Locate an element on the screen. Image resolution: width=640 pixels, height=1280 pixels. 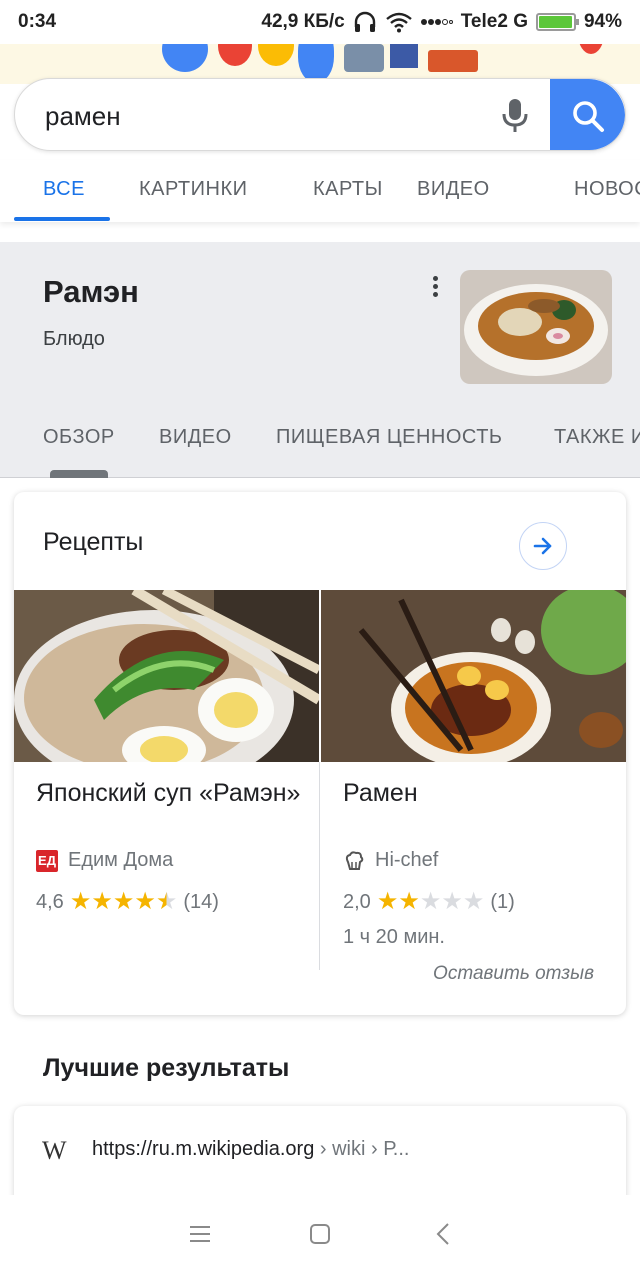
recipe-rating-1: 4,6 ★ ★ ★ ★ ★ (14) is located at coordinates (127, 902).